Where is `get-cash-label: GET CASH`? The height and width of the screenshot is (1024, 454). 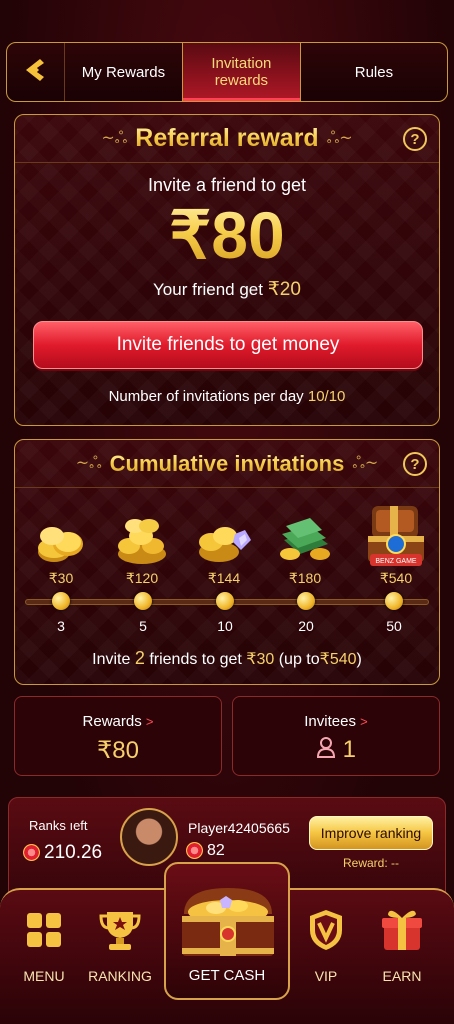 get-cash-label: GET CASH is located at coordinates (227, 975).